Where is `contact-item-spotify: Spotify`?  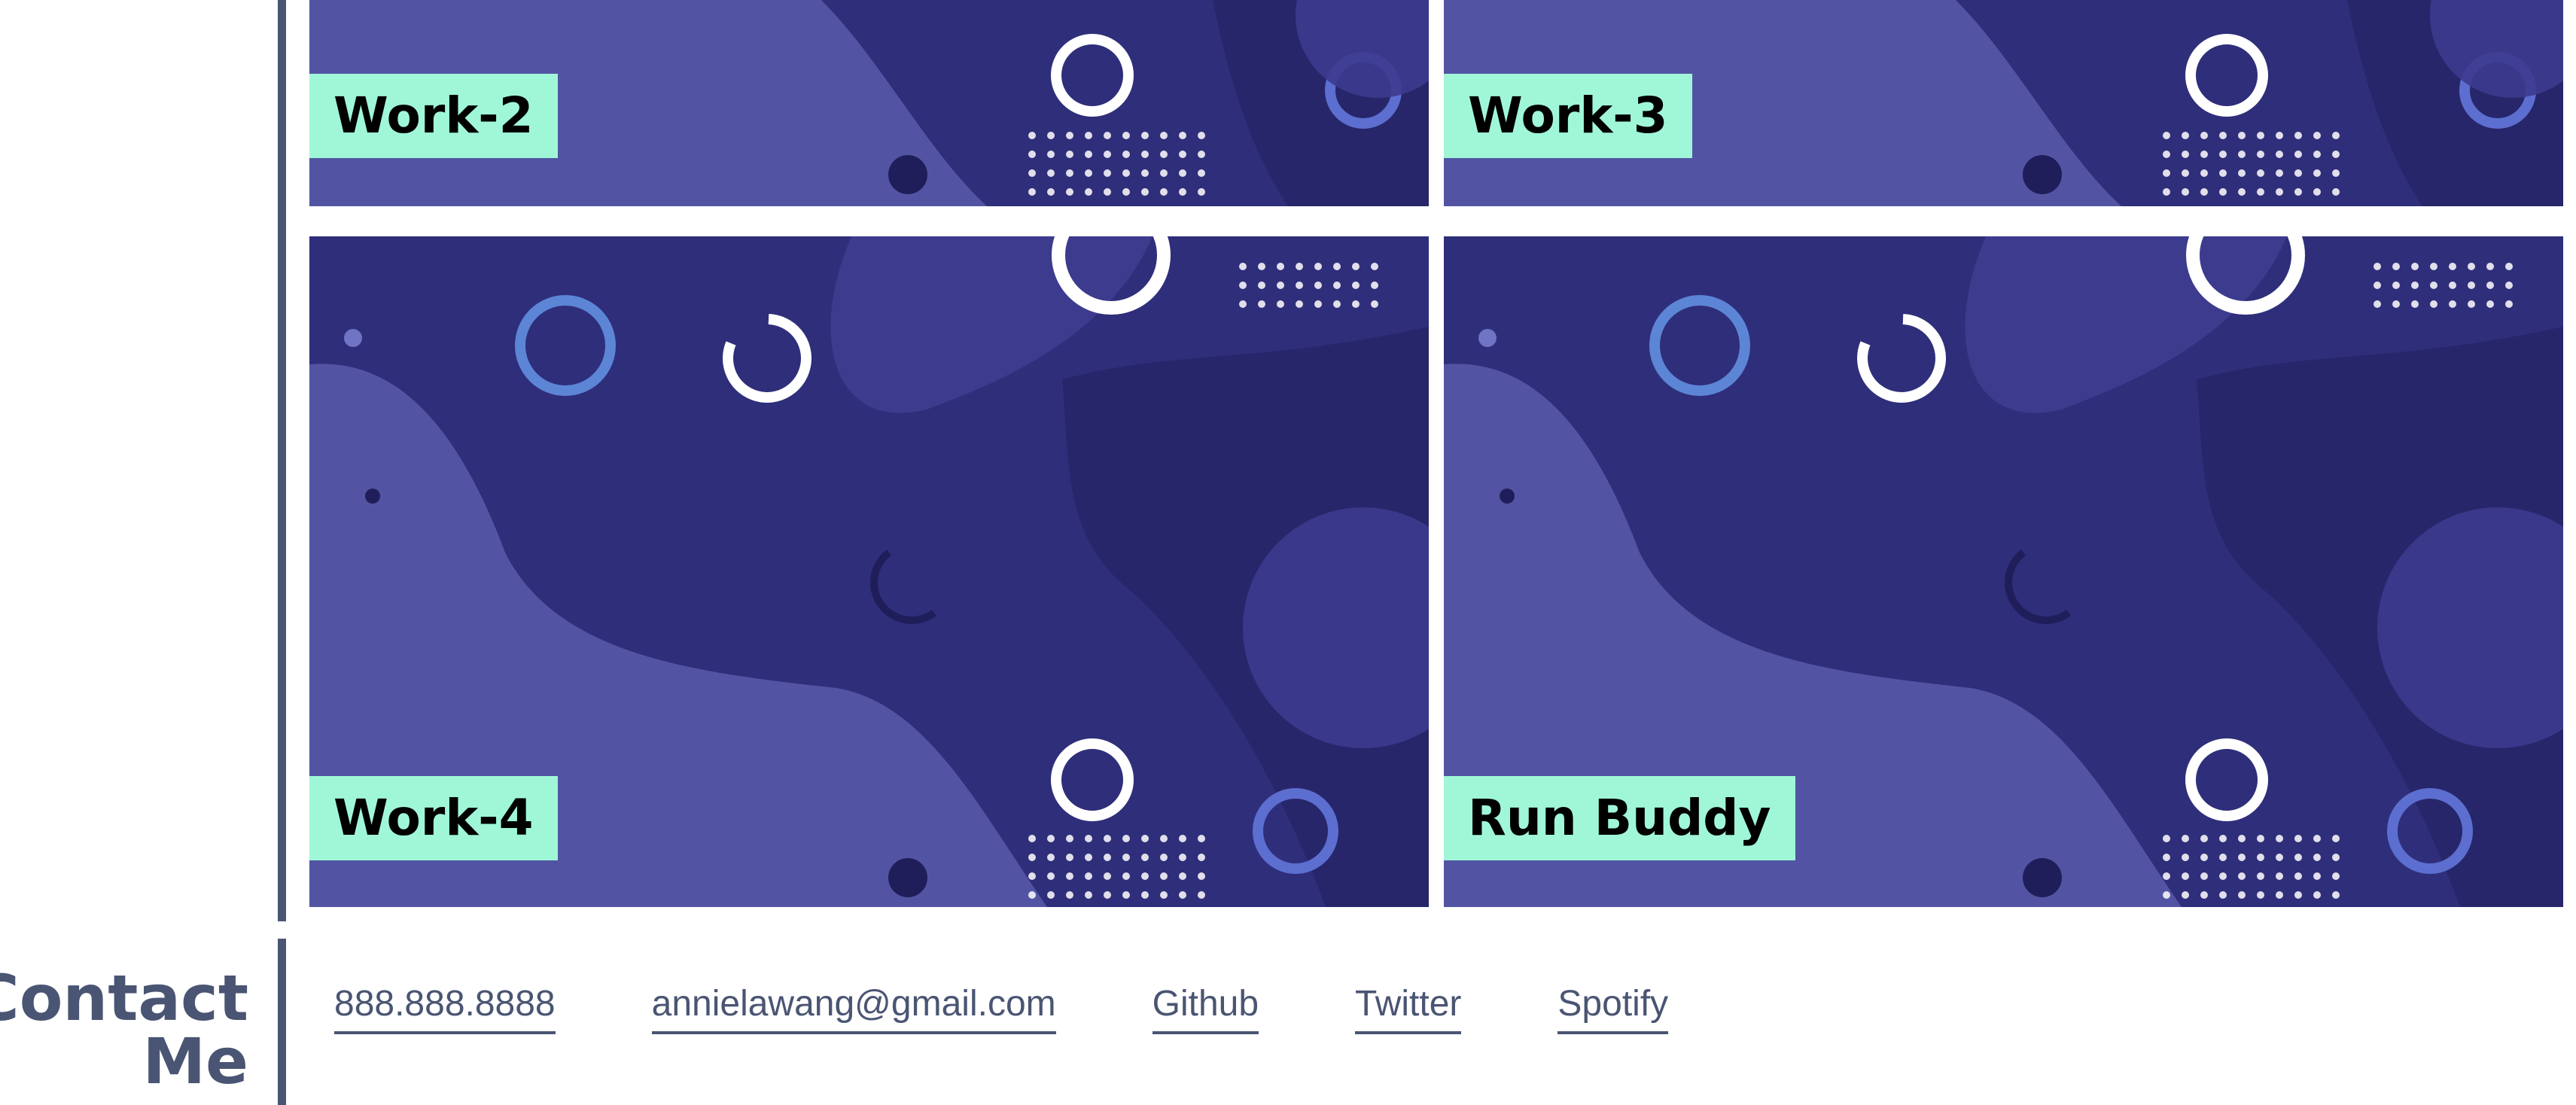 contact-item-spotify: Spotify is located at coordinates (1613, 1007).